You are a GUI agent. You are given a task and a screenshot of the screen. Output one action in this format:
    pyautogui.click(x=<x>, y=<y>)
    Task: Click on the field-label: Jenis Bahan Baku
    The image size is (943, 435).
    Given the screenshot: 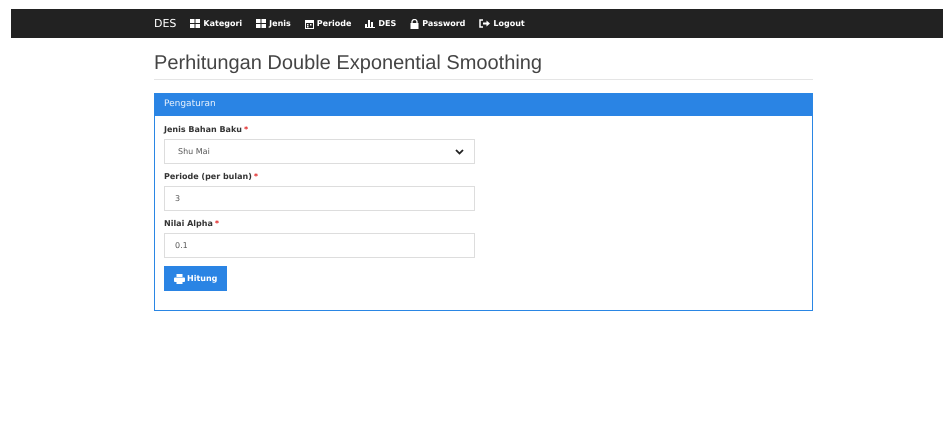 What is the action you would take?
    pyautogui.click(x=203, y=129)
    